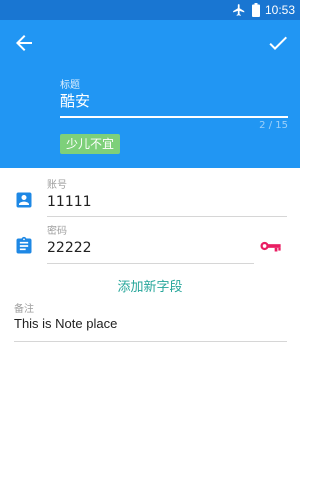  What do you see at coordinates (90, 144) in the screenshot?
I see `tag-chip: 少儿不宜` at bounding box center [90, 144].